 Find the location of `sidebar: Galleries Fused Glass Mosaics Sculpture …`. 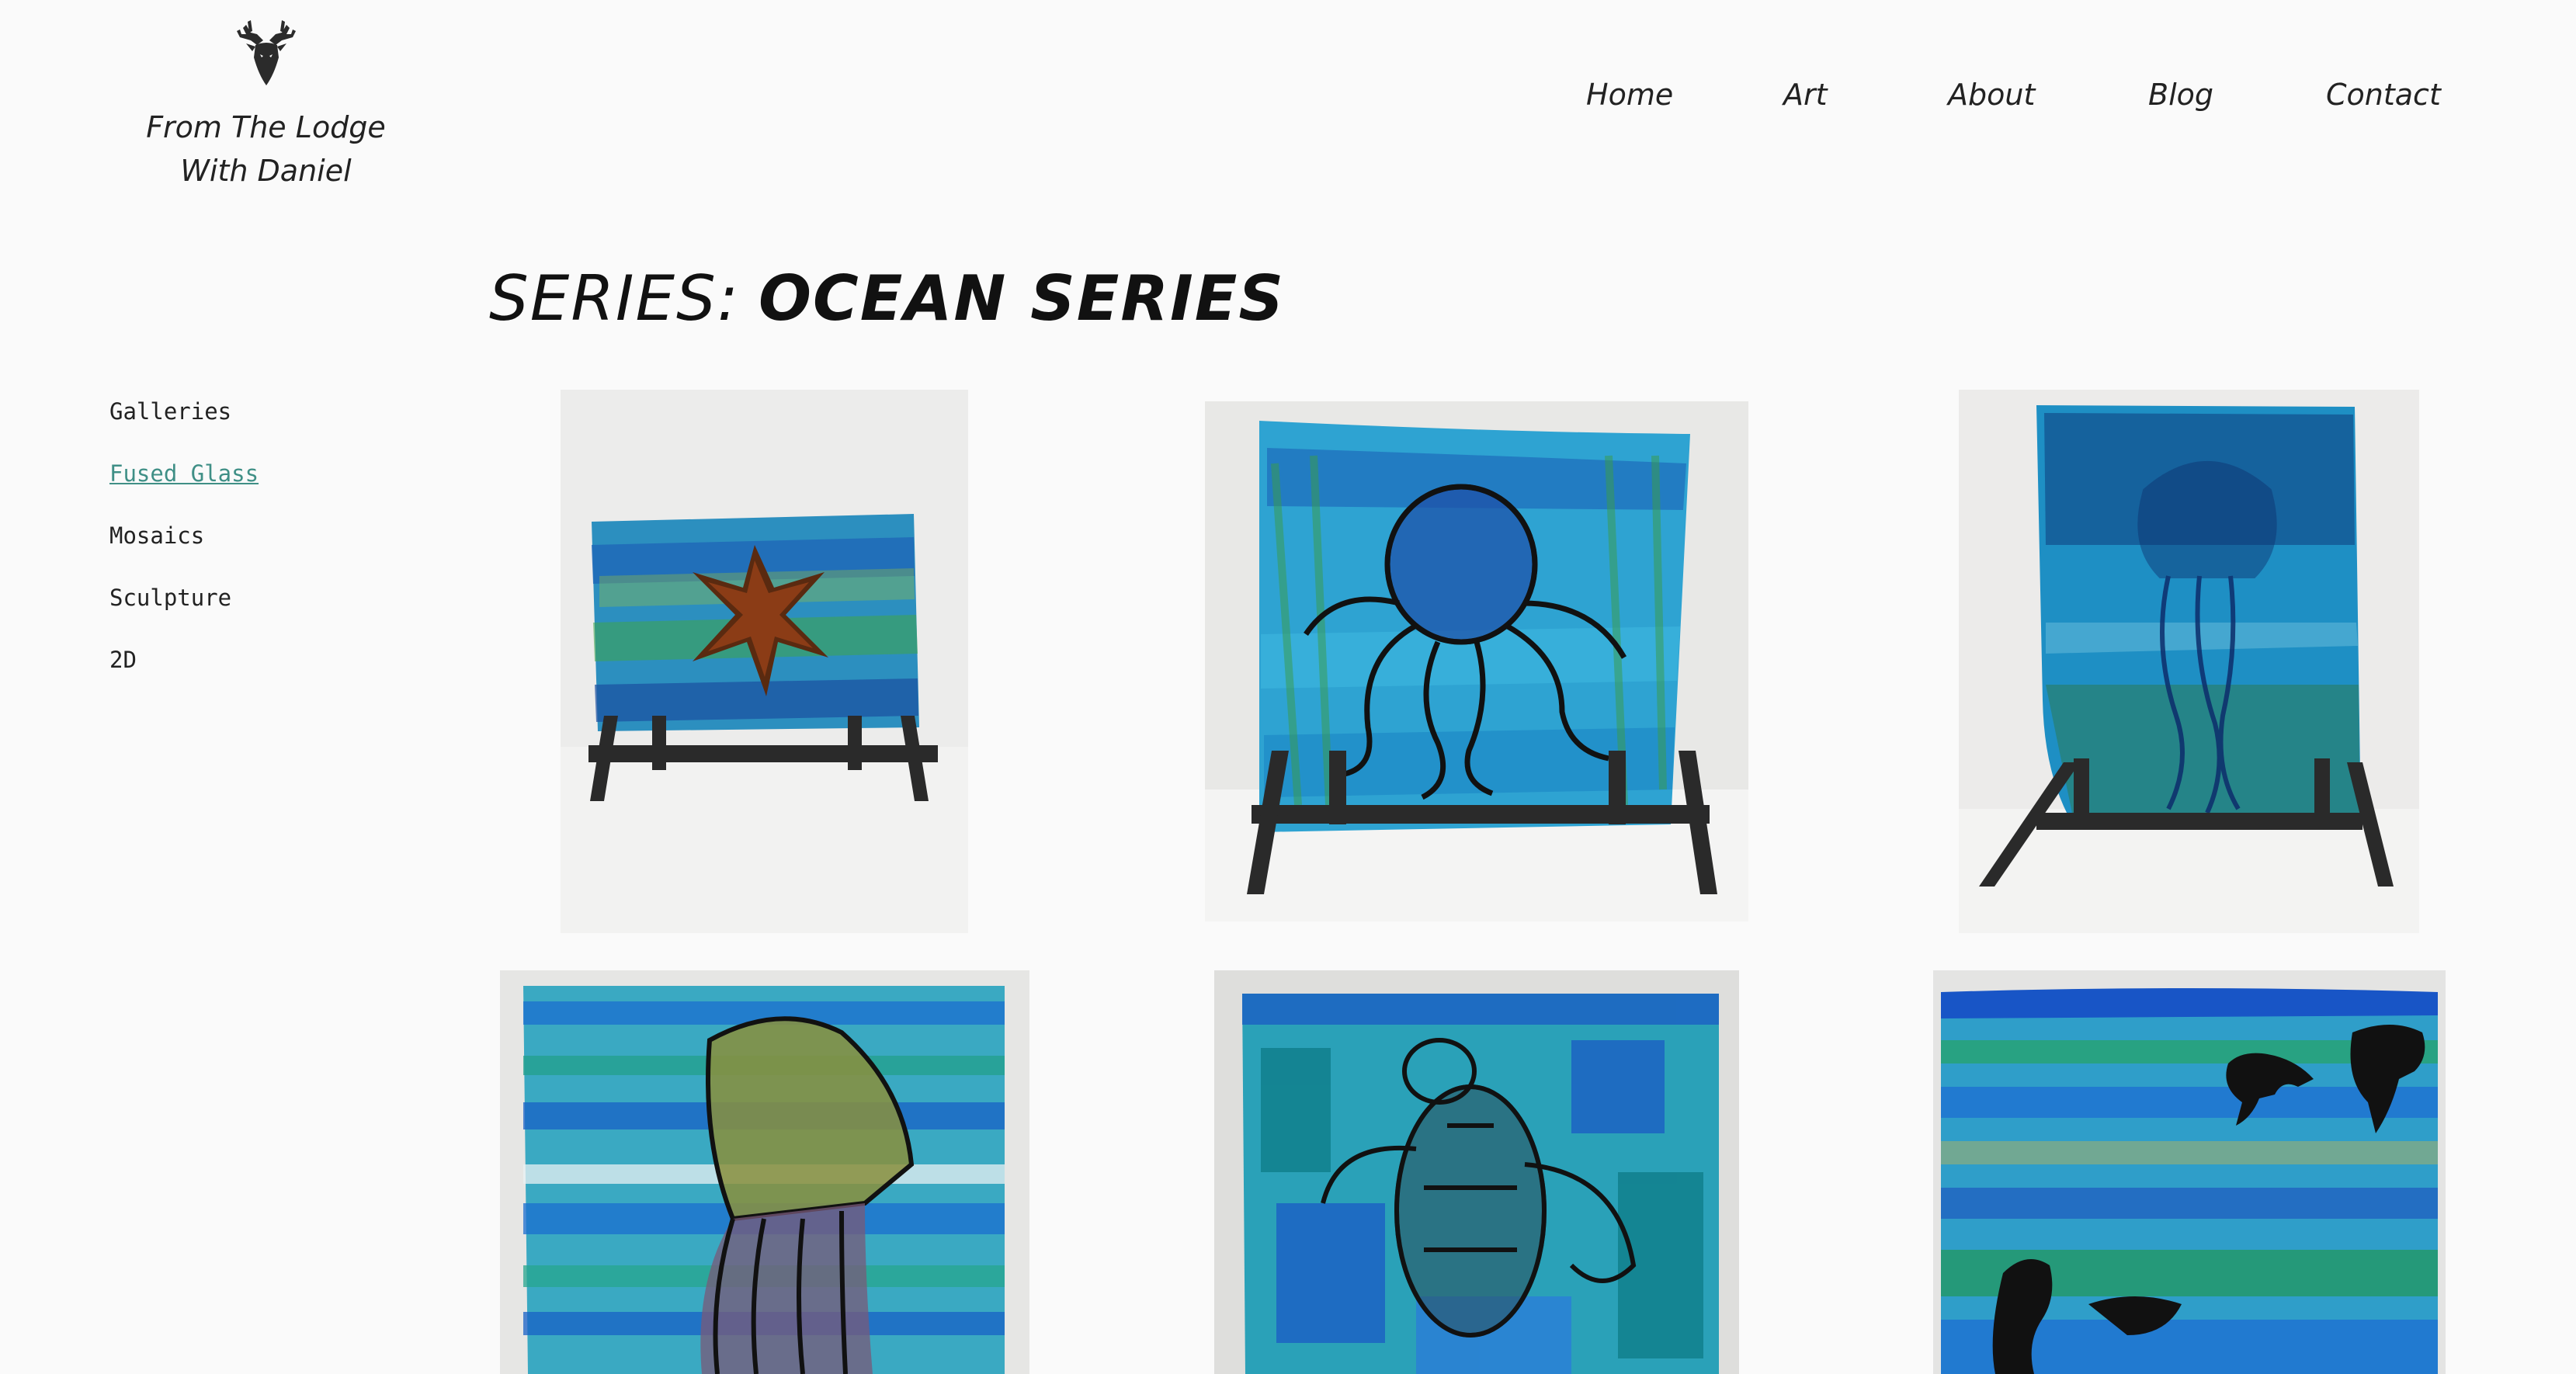

sidebar: Galleries Fused Glass Mosaics Sculpture … is located at coordinates (184, 551).